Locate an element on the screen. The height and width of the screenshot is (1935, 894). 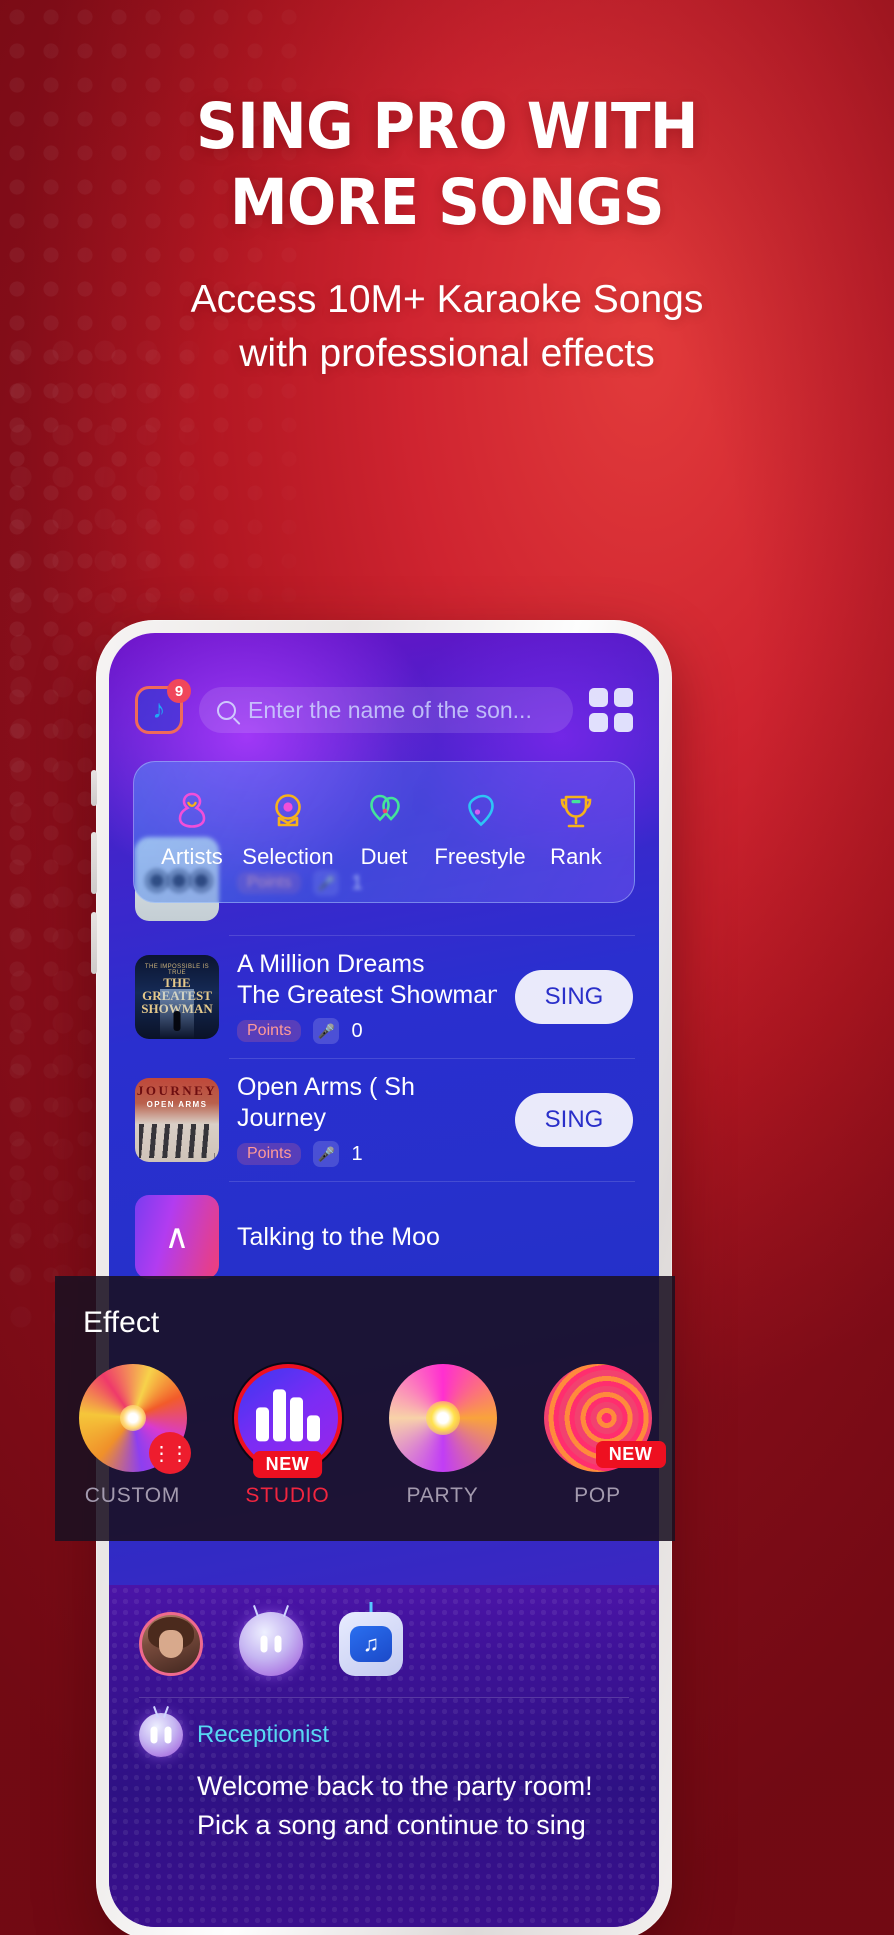
song-title: Talking to the Moo is located at coordinates (338, 1236).